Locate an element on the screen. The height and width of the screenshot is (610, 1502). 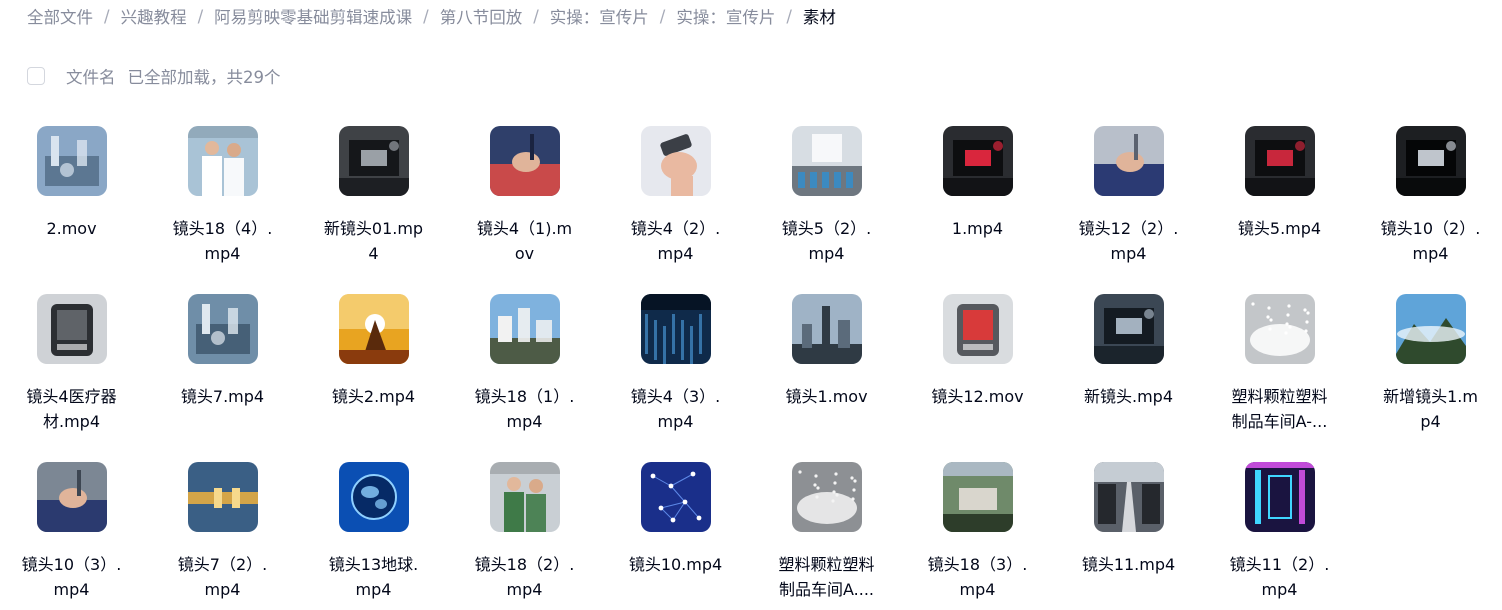
file-item: 镜头18（3）. mp4 is located at coordinates (977, 532).